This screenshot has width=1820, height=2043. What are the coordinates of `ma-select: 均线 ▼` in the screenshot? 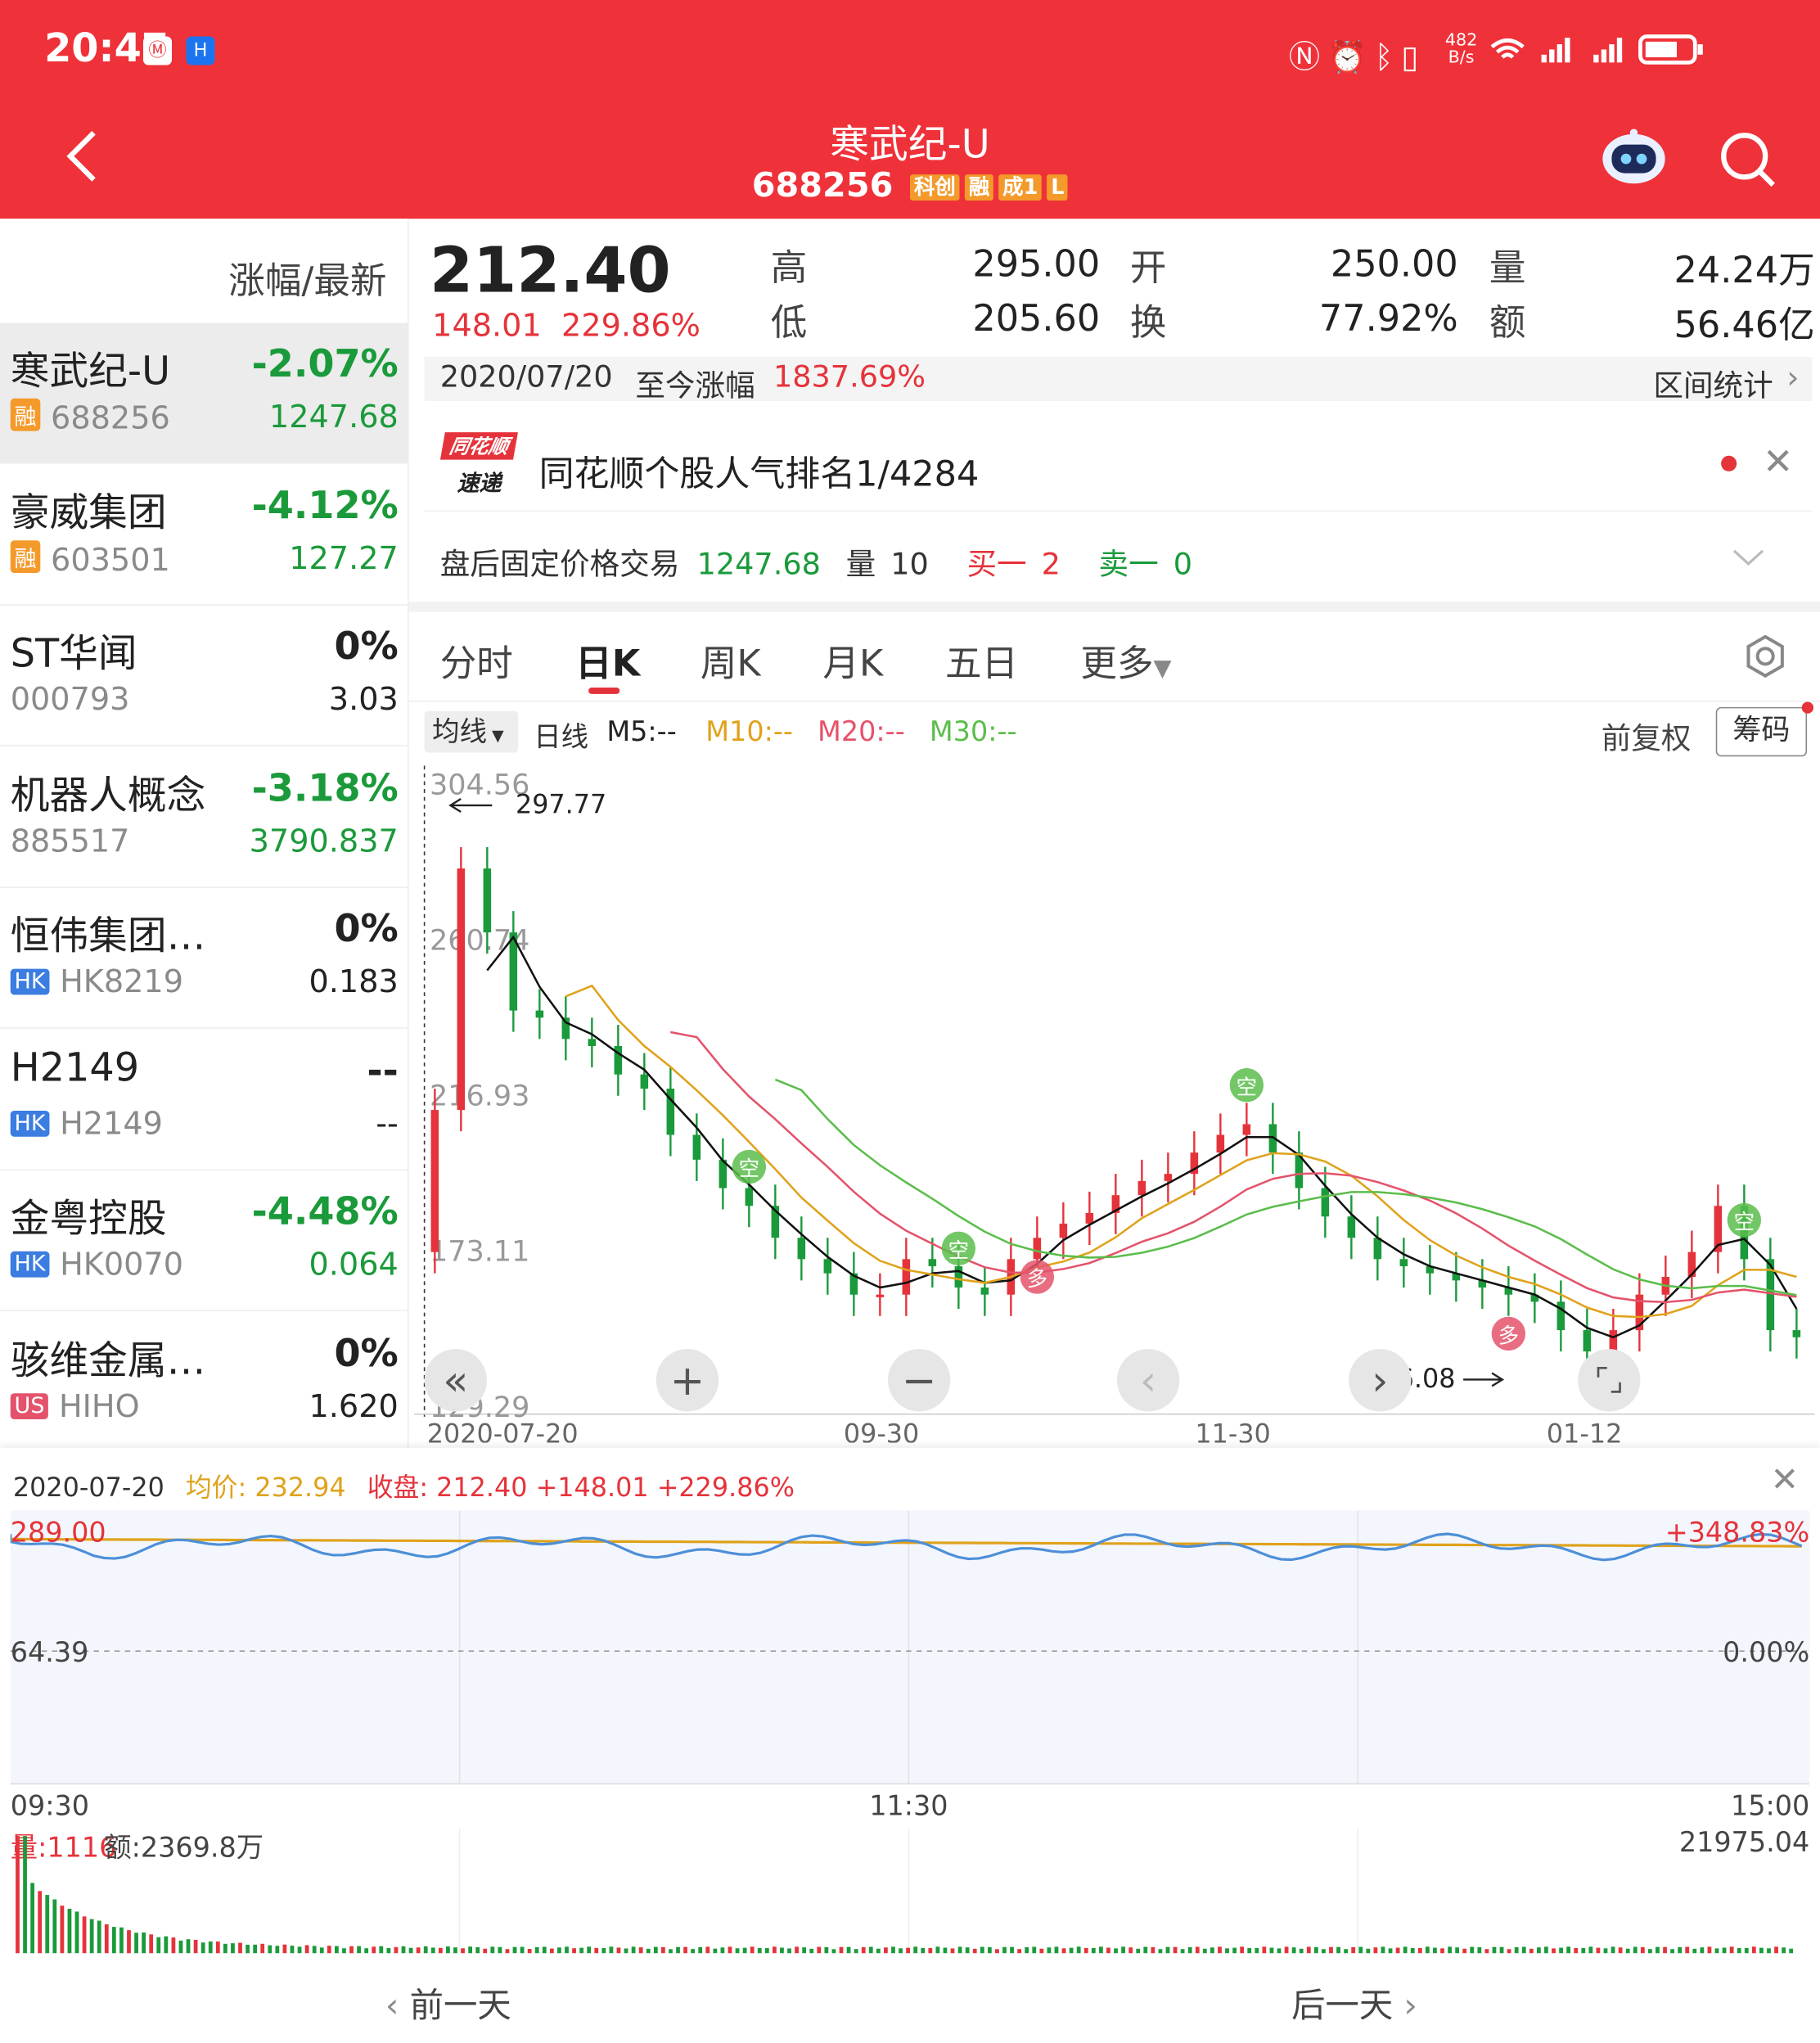 It's located at (471, 731).